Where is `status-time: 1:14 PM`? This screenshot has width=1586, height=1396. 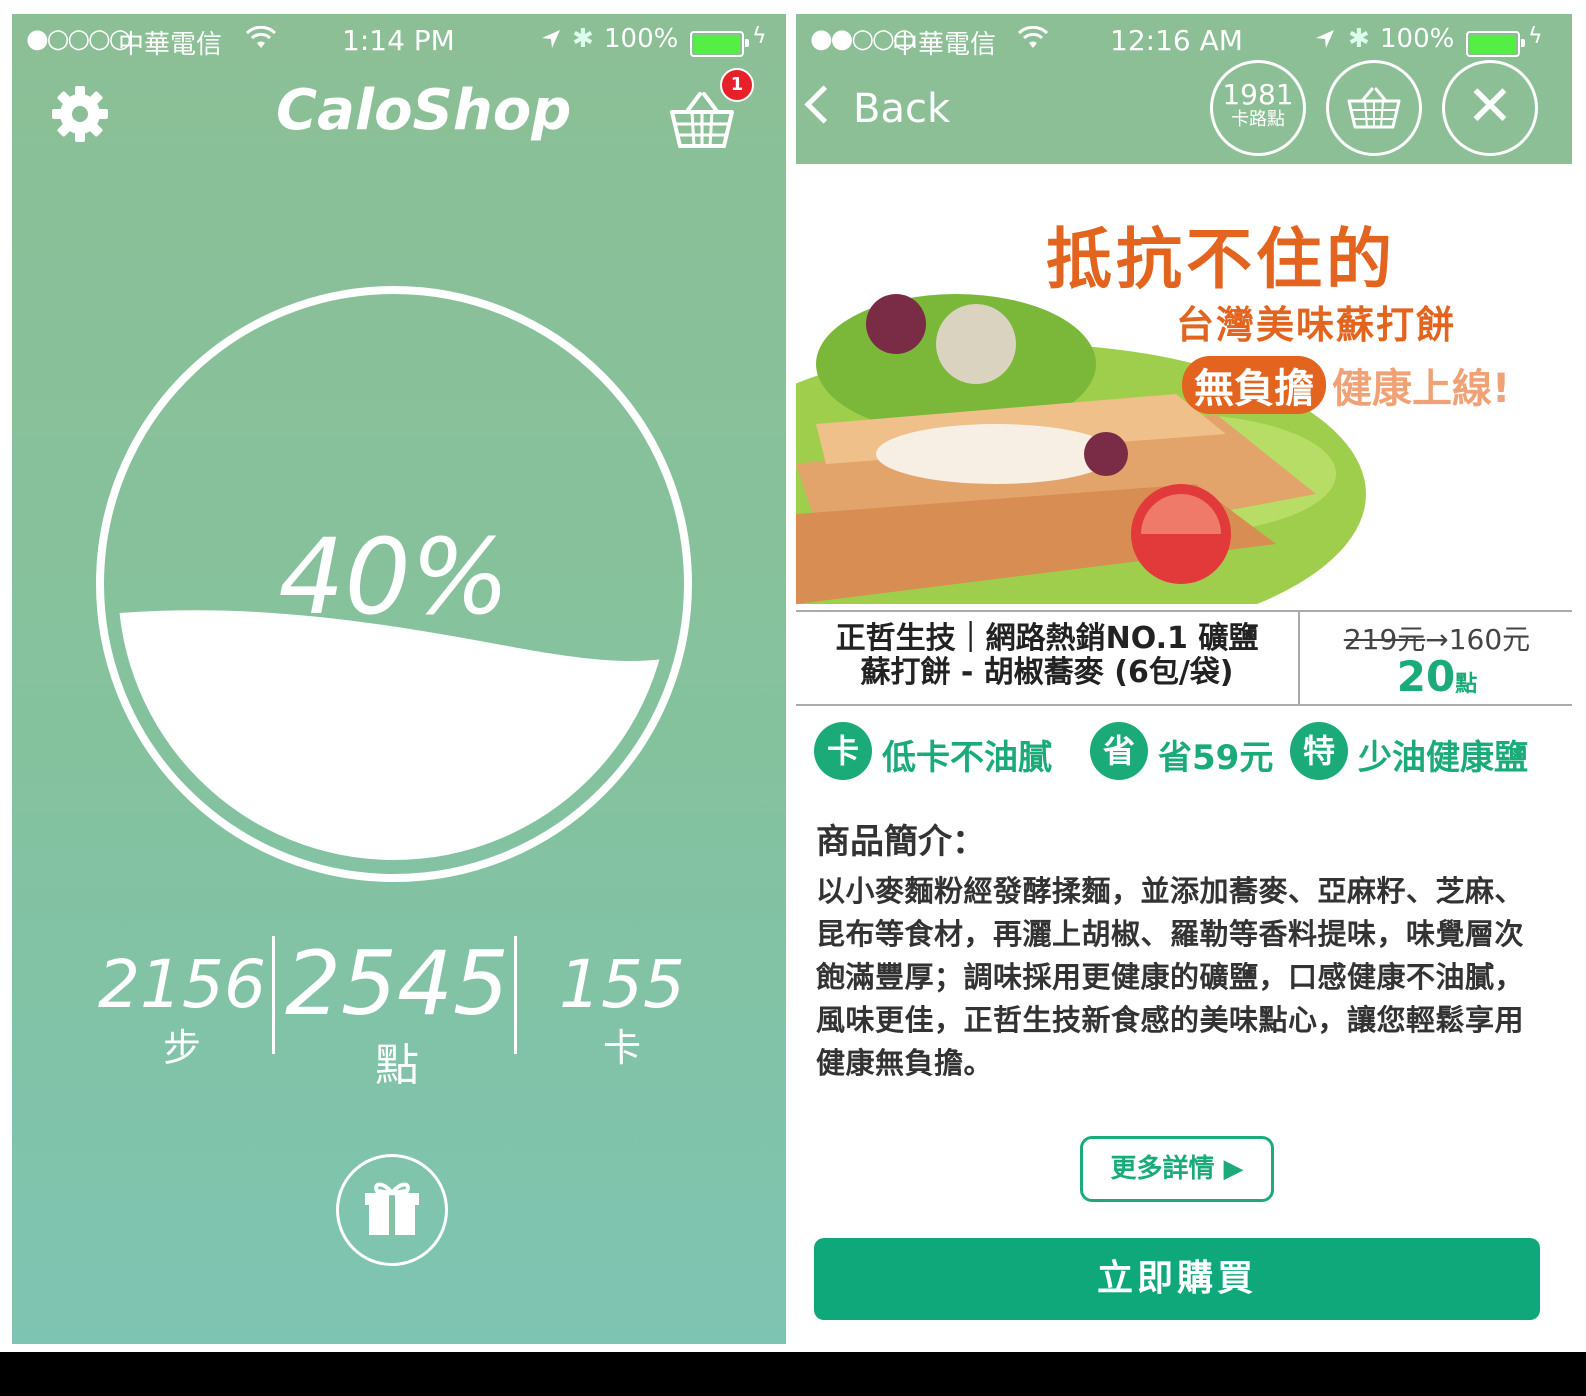
status-time: 1:14 PM is located at coordinates (398, 40).